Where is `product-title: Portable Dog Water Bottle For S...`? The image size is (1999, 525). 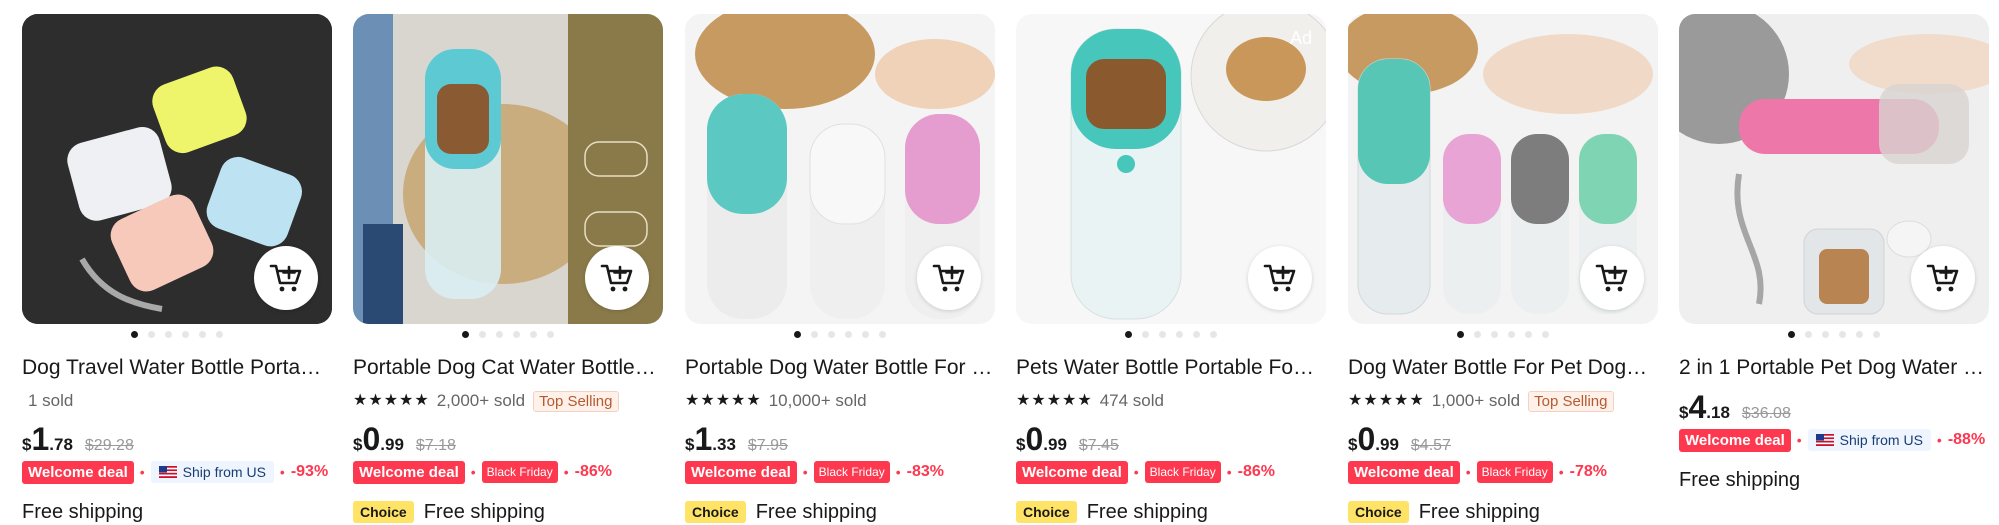
product-title: Portable Dog Water Bottle For S... is located at coordinates (839, 368).